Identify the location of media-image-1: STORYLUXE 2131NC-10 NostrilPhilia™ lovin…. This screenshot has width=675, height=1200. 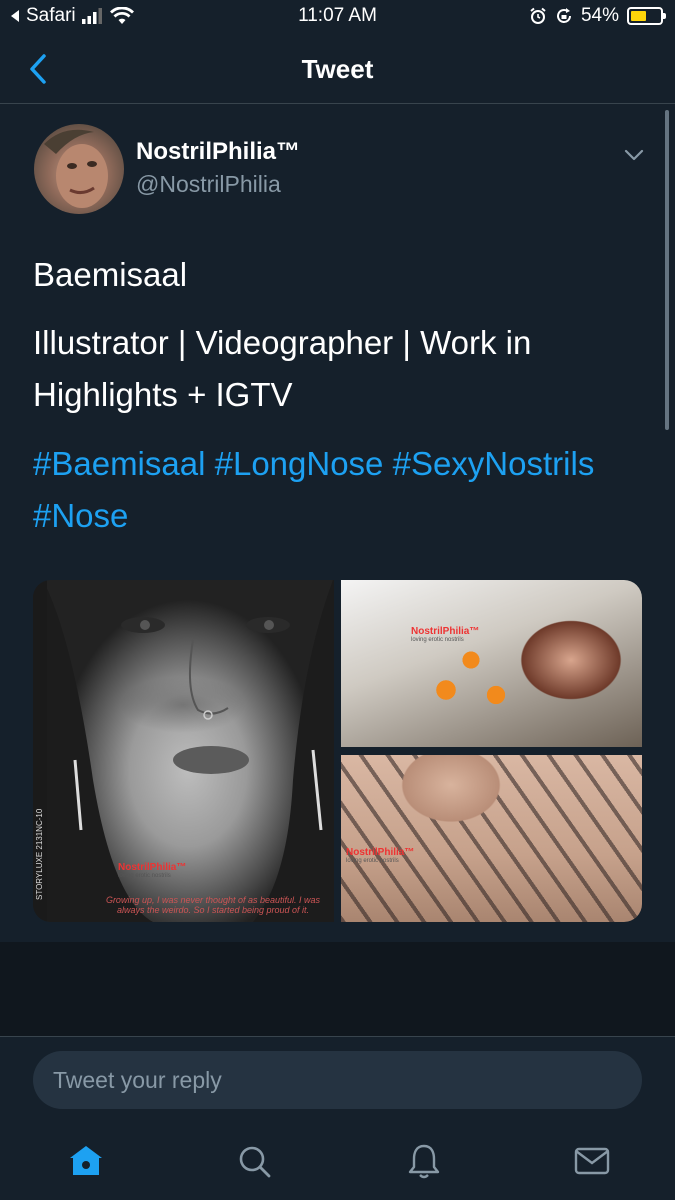
(183, 751).